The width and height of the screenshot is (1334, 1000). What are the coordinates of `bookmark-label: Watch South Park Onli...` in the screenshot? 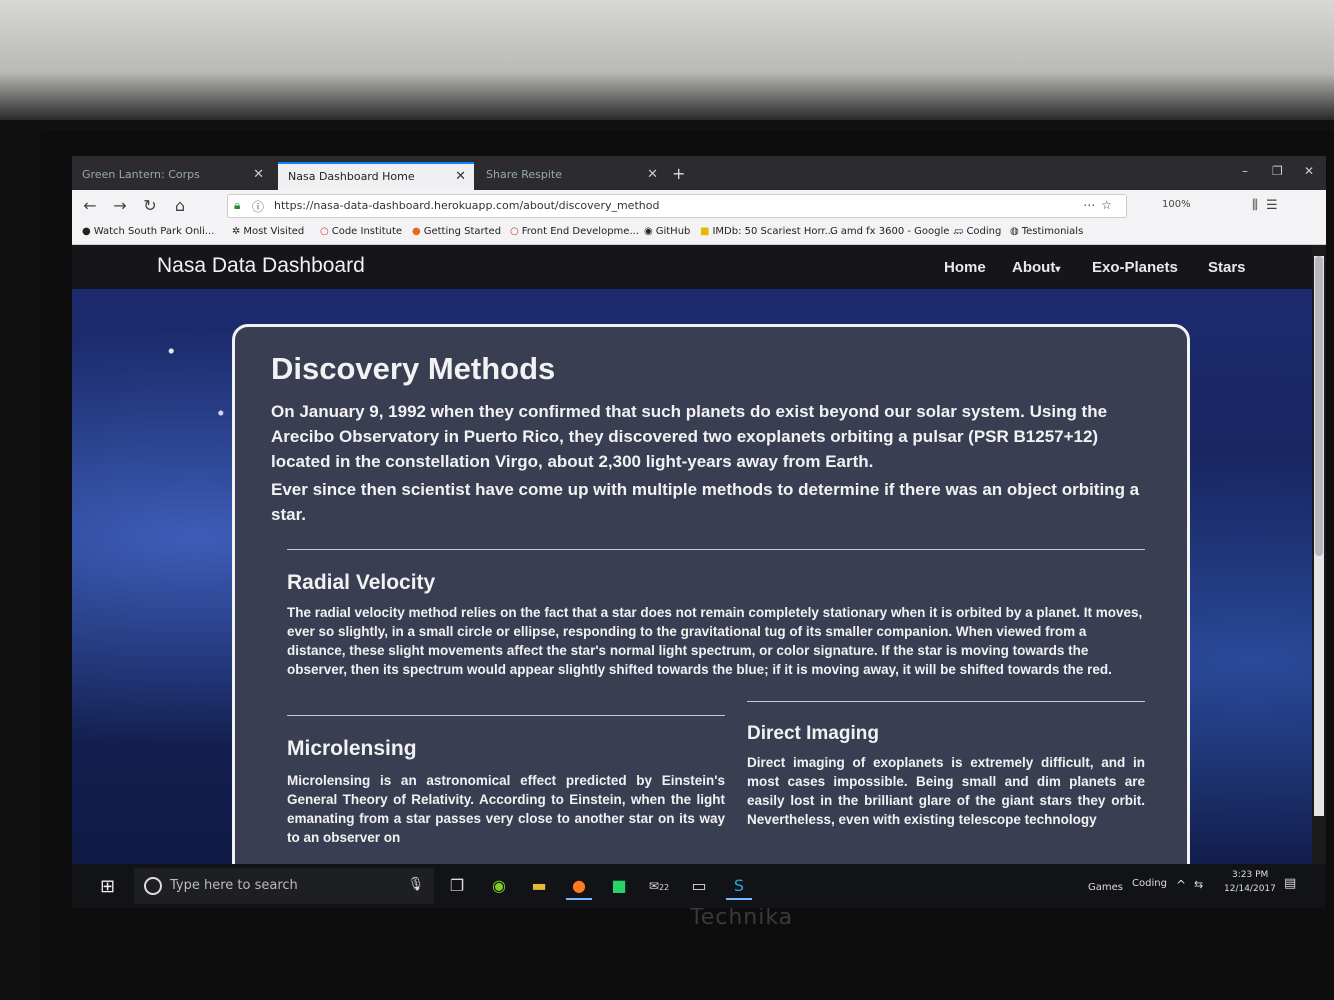 It's located at (154, 231).